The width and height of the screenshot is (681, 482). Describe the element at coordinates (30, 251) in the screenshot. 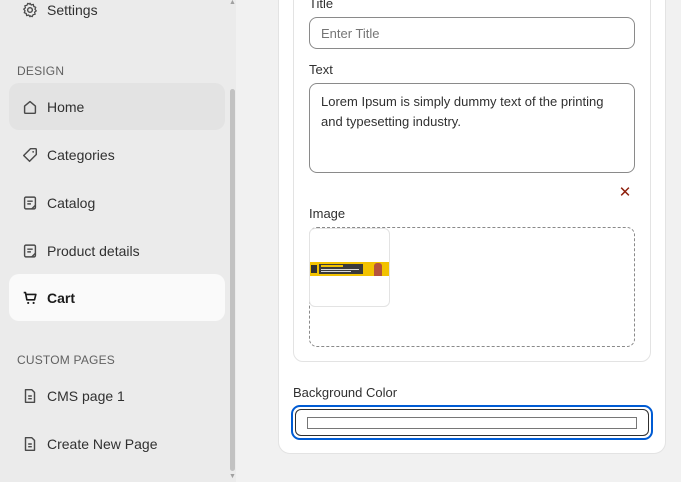

I see `product-icon` at that location.